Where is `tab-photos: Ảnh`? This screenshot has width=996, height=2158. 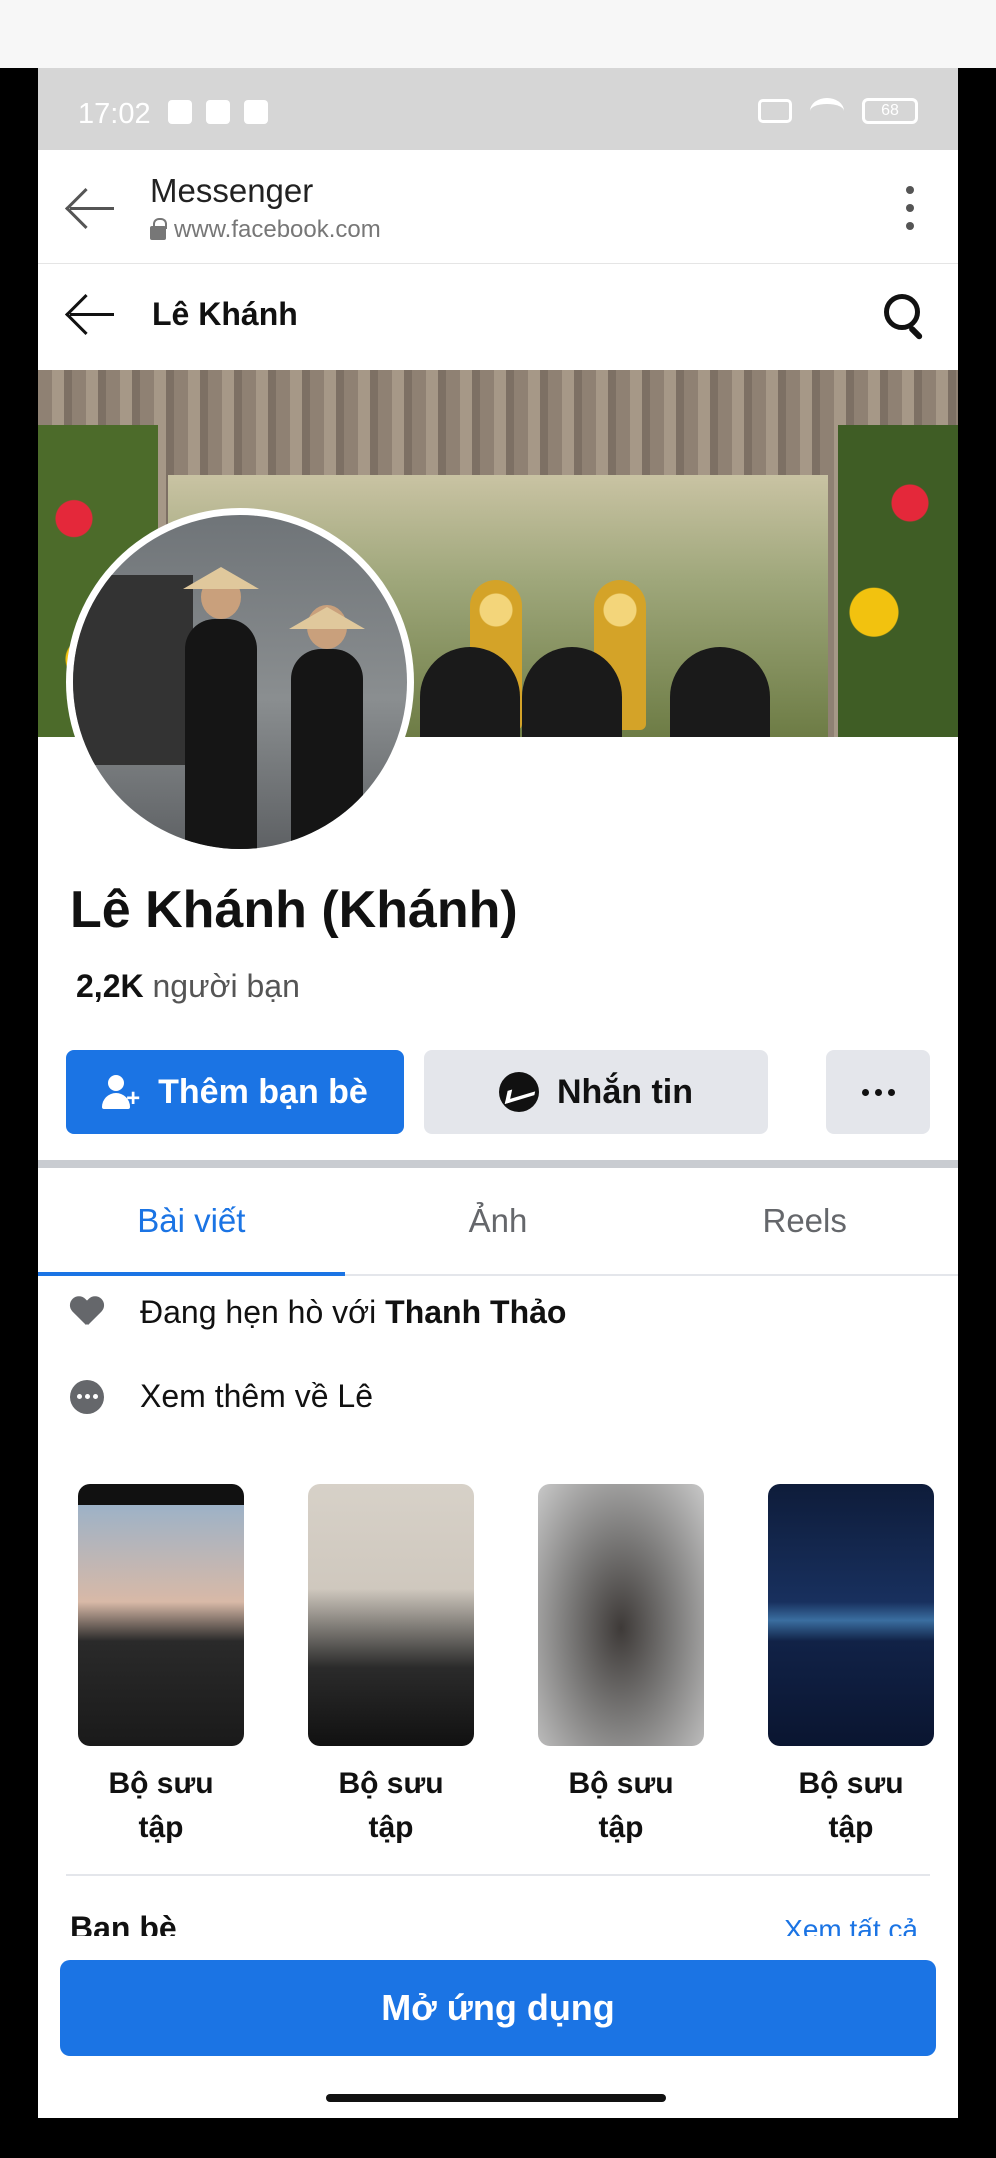
tab-photos: Ảnh is located at coordinates (498, 1221).